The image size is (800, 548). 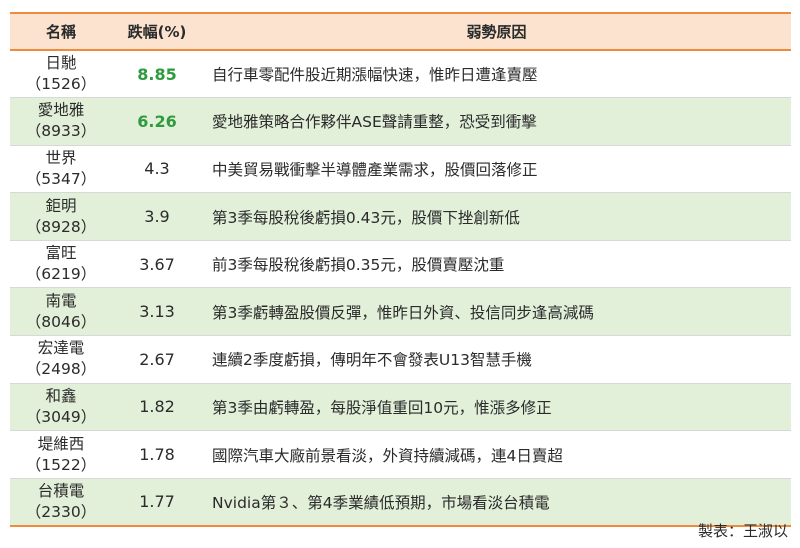 I want to click on stock-code: （1522）, so click(x=61, y=464).